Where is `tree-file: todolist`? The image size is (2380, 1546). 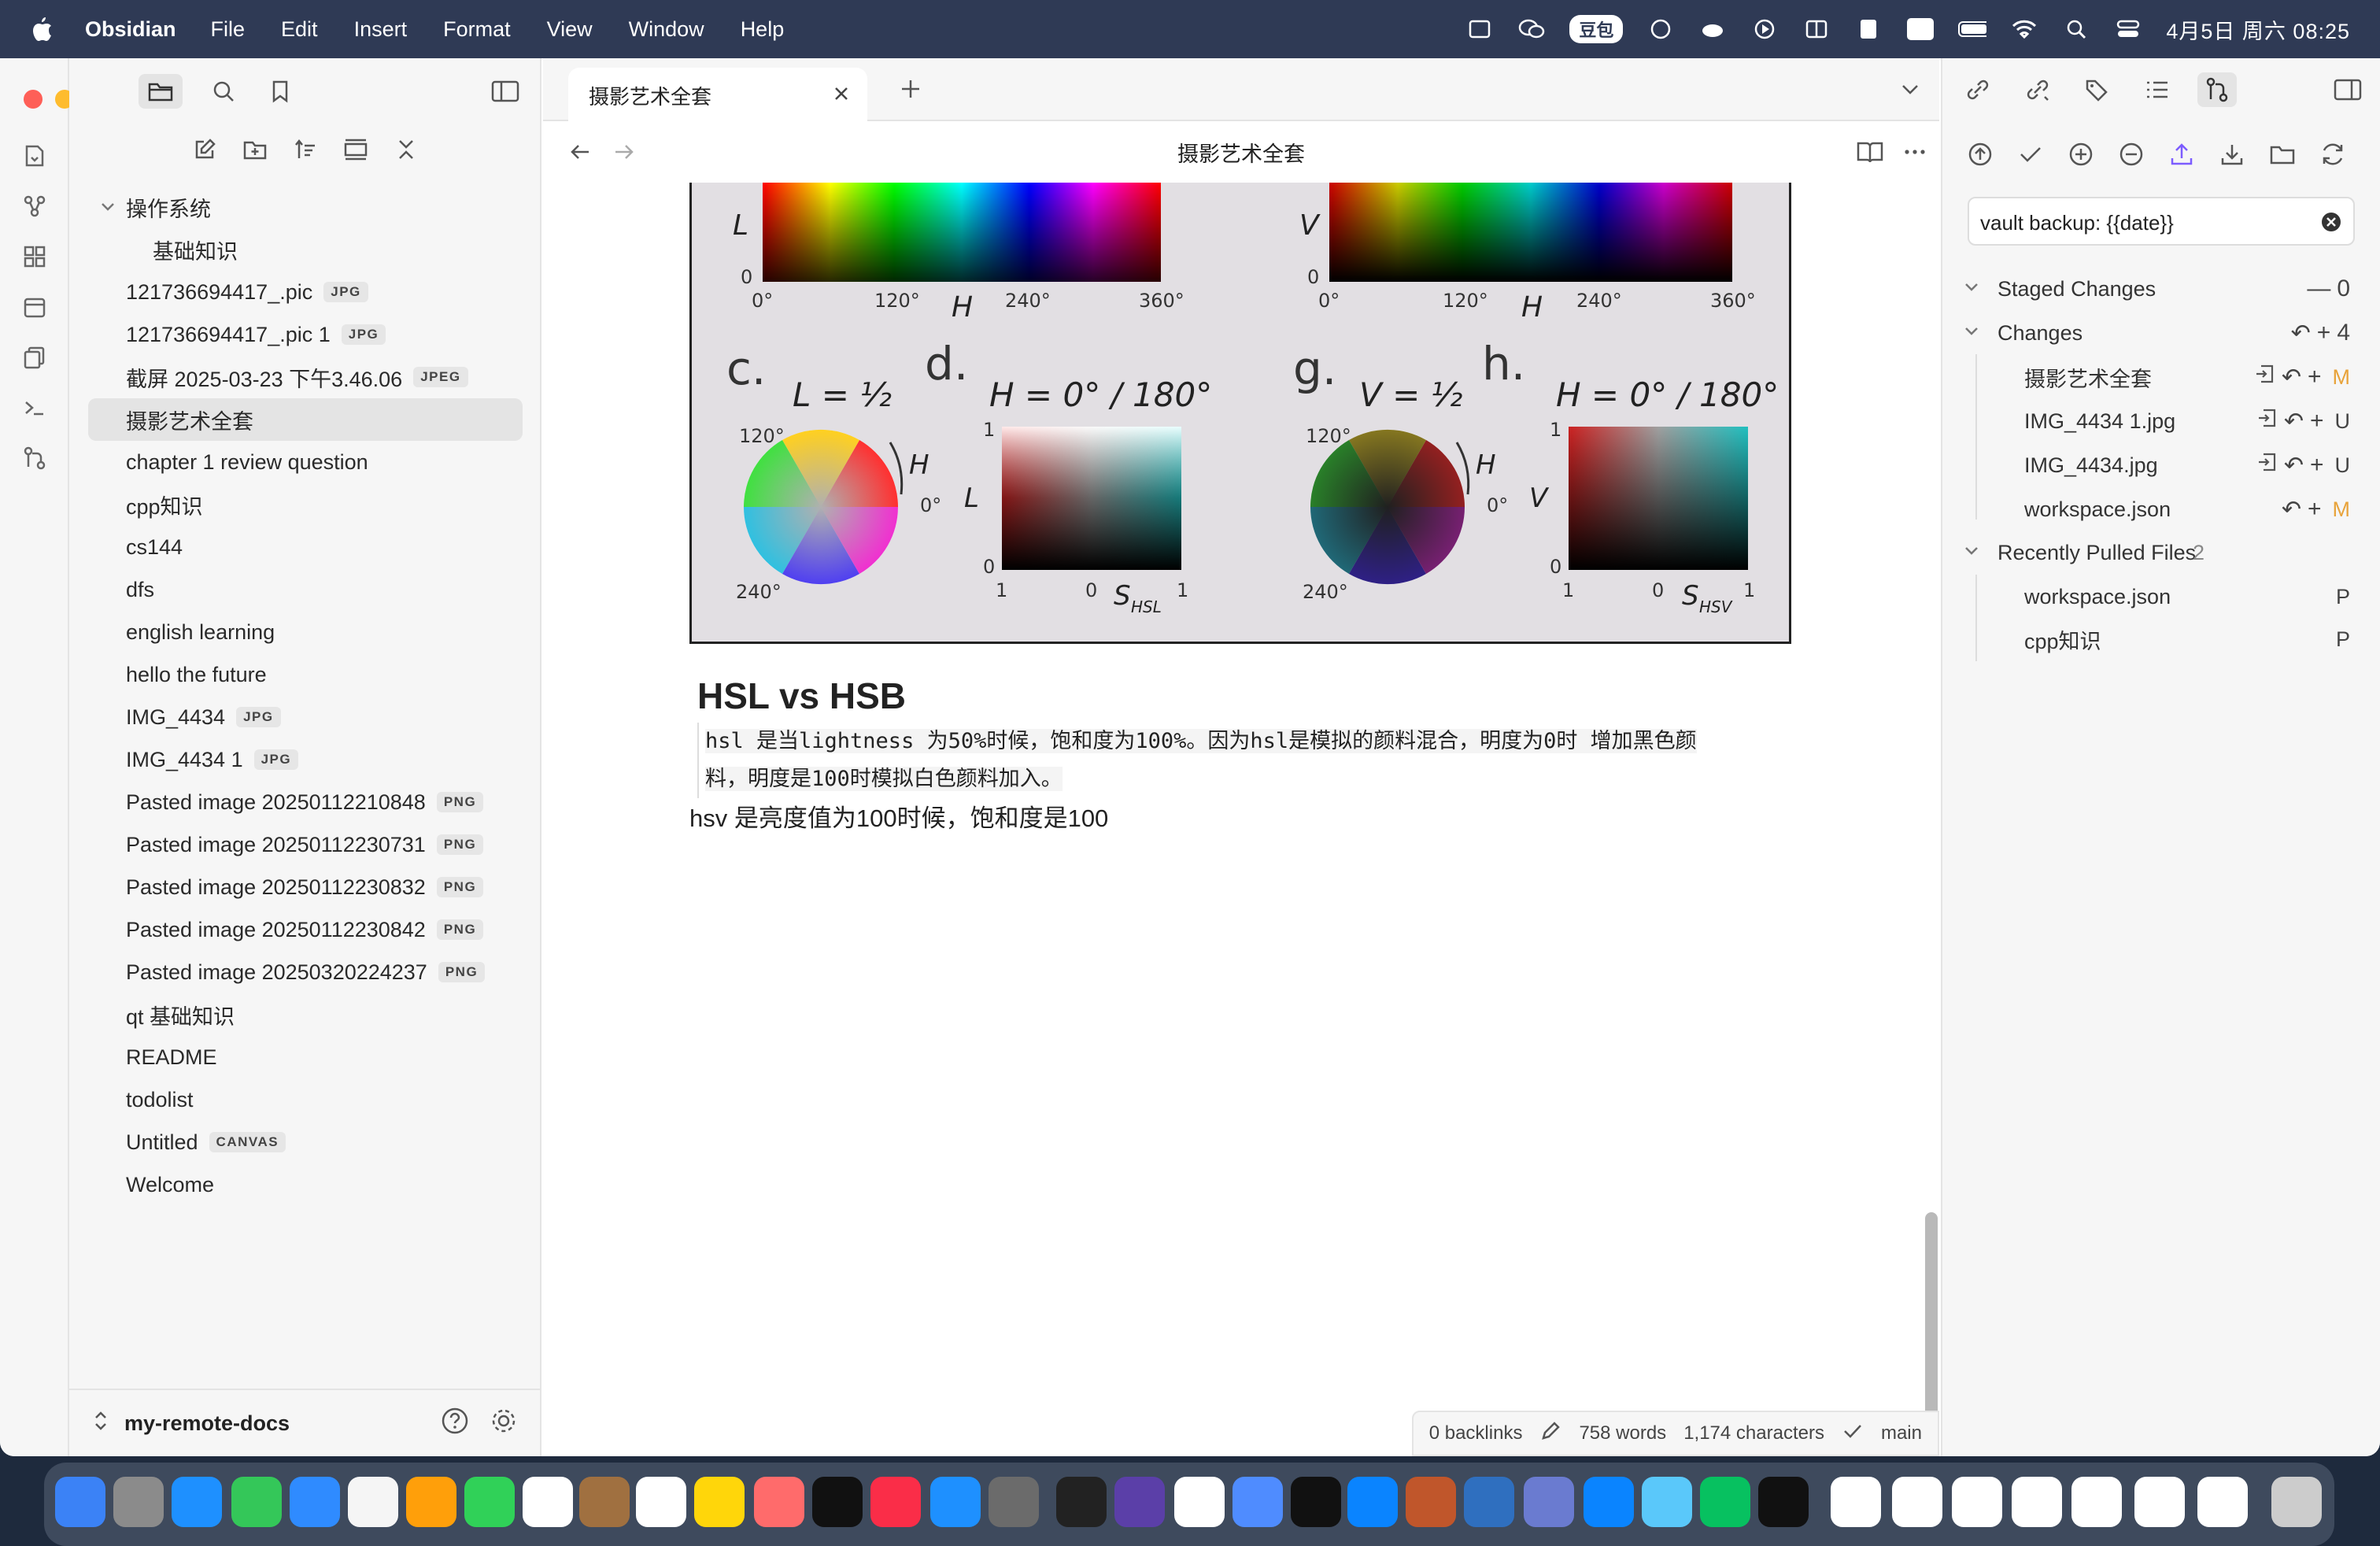 tree-file: todolist is located at coordinates (305, 1099).